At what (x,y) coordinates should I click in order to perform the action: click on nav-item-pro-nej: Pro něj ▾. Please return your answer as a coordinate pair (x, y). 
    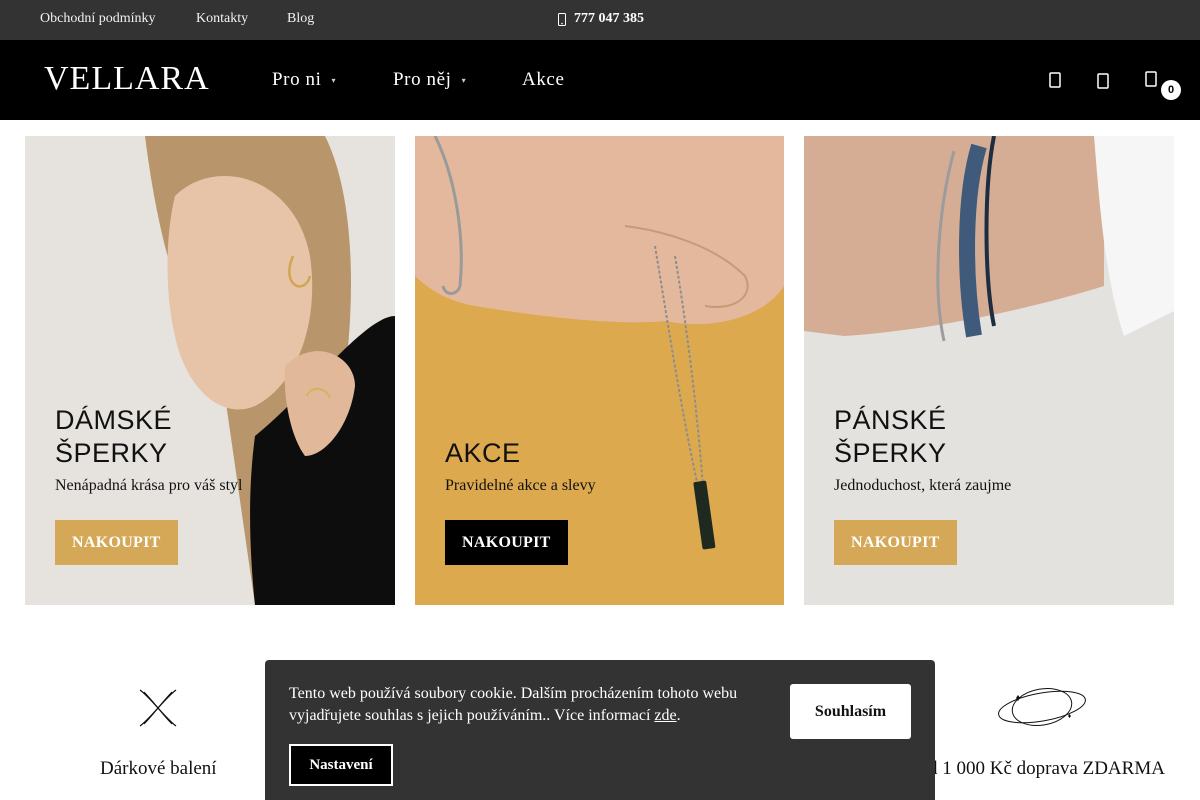
    Looking at the image, I should click on (429, 80).